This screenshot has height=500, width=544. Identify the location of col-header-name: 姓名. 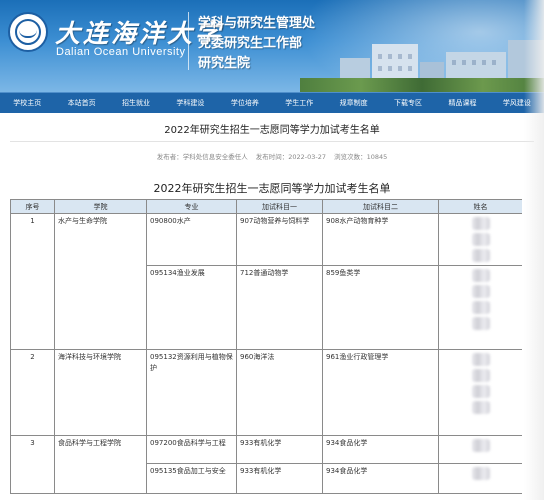
(480, 206).